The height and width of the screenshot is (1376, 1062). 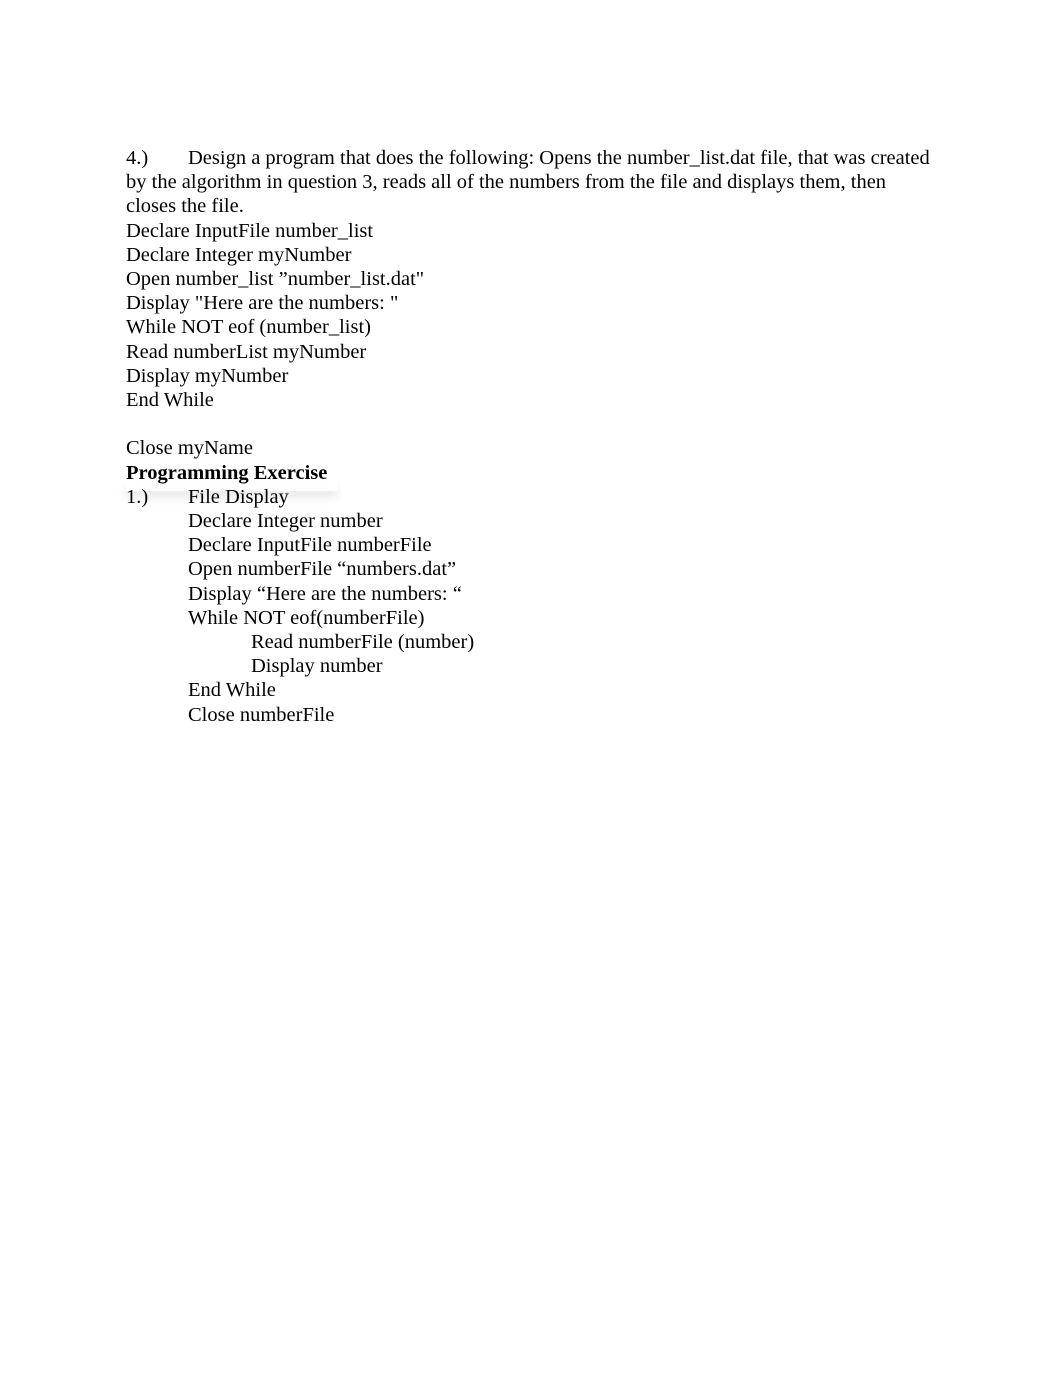 What do you see at coordinates (227, 472) in the screenshot?
I see `section-heading: Programming Exercise` at bounding box center [227, 472].